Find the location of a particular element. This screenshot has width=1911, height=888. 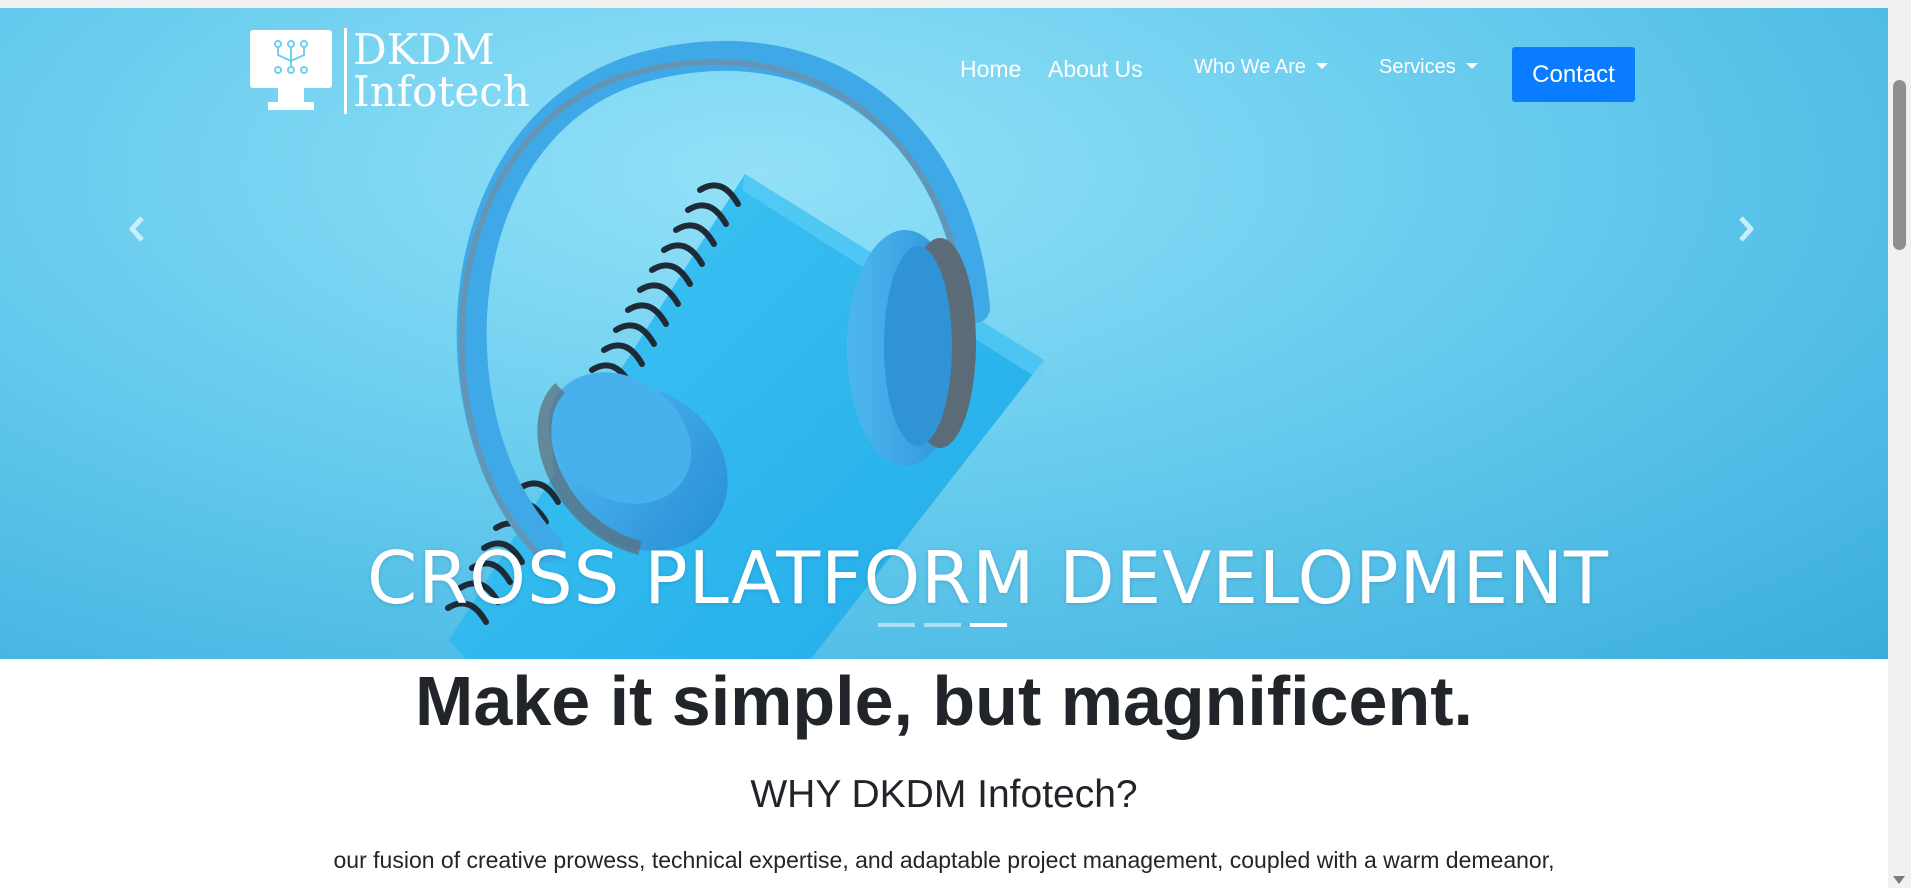

nav-who-we-are-label: Who We Are is located at coordinates (1250, 67).